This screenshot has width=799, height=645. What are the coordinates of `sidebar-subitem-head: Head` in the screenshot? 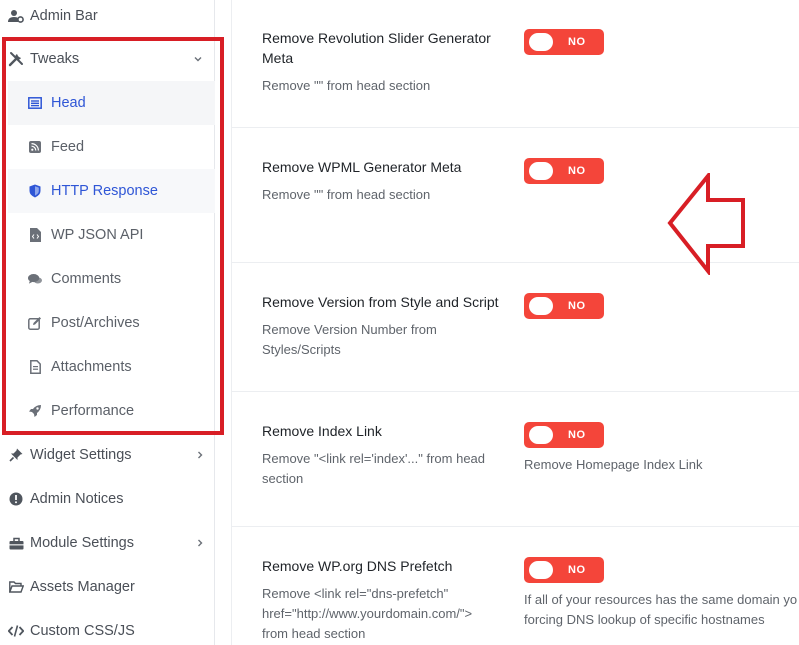 It's located at (111, 103).